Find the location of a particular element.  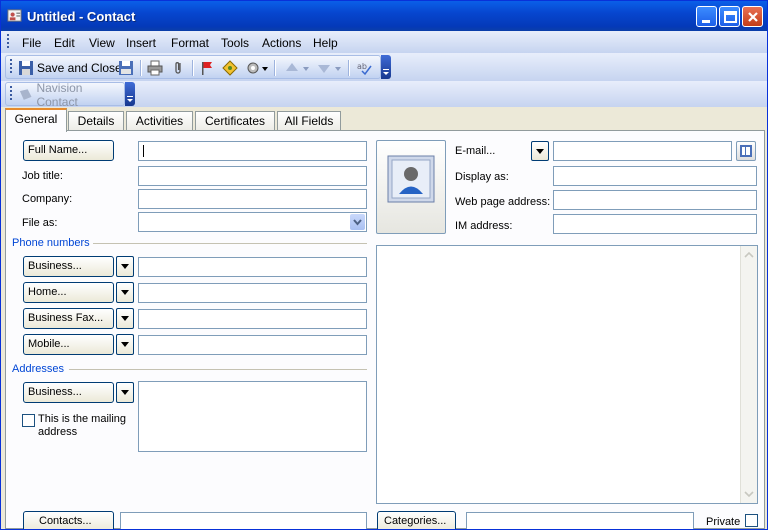

menu-insert: Insert is located at coordinates (141, 43).